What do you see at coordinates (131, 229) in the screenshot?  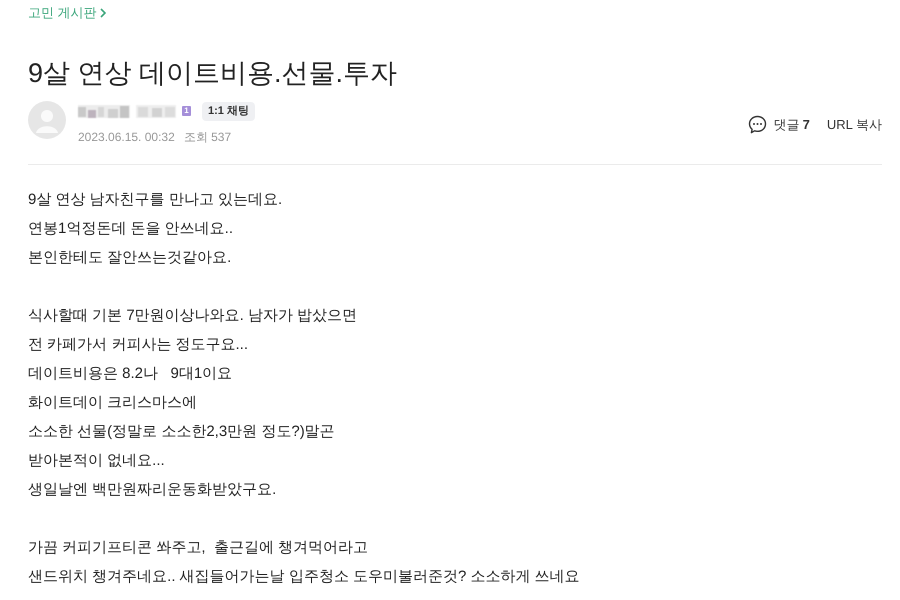 I see `body-text-line: 연봉1억정돈데 돈을 안쓰네요..` at bounding box center [131, 229].